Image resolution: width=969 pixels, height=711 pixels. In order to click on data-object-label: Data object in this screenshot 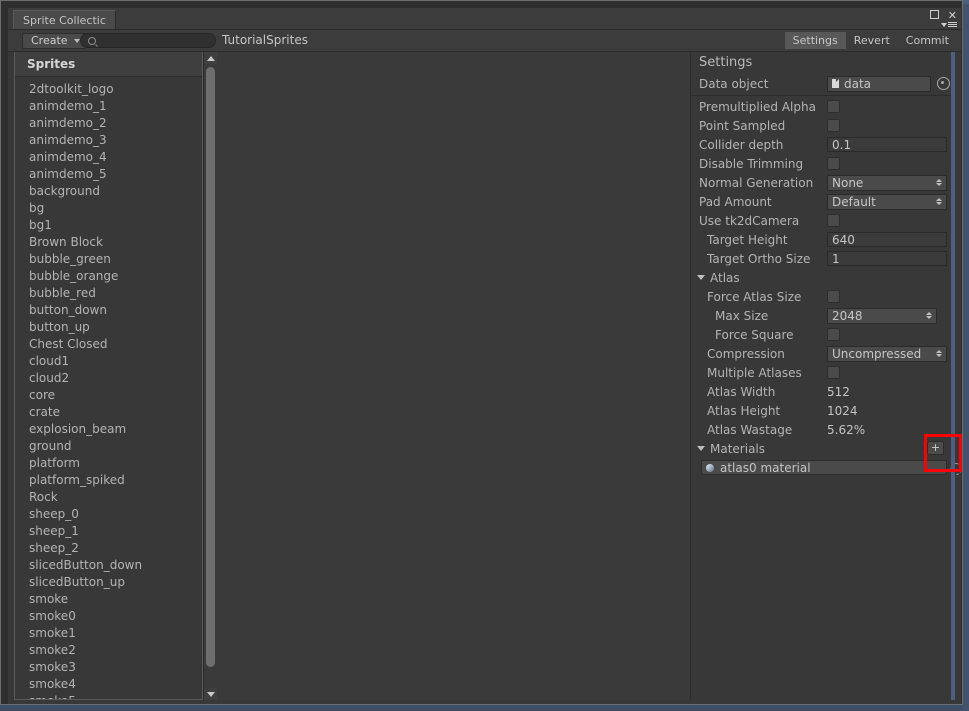, I will do `click(734, 83)`.